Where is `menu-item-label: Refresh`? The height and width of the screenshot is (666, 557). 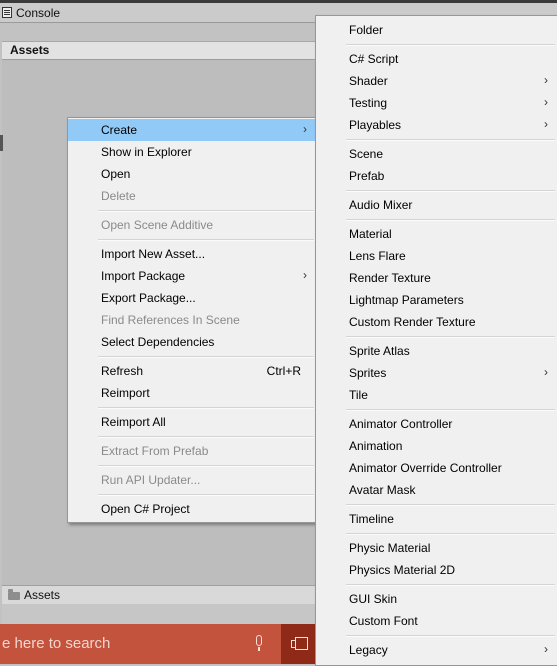
menu-item-label: Refresh is located at coordinates (122, 371).